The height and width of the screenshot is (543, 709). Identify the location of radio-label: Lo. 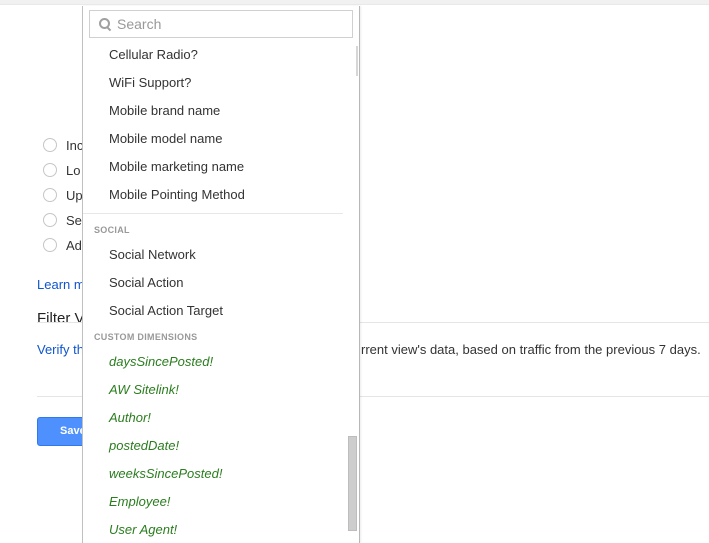
(73, 170).